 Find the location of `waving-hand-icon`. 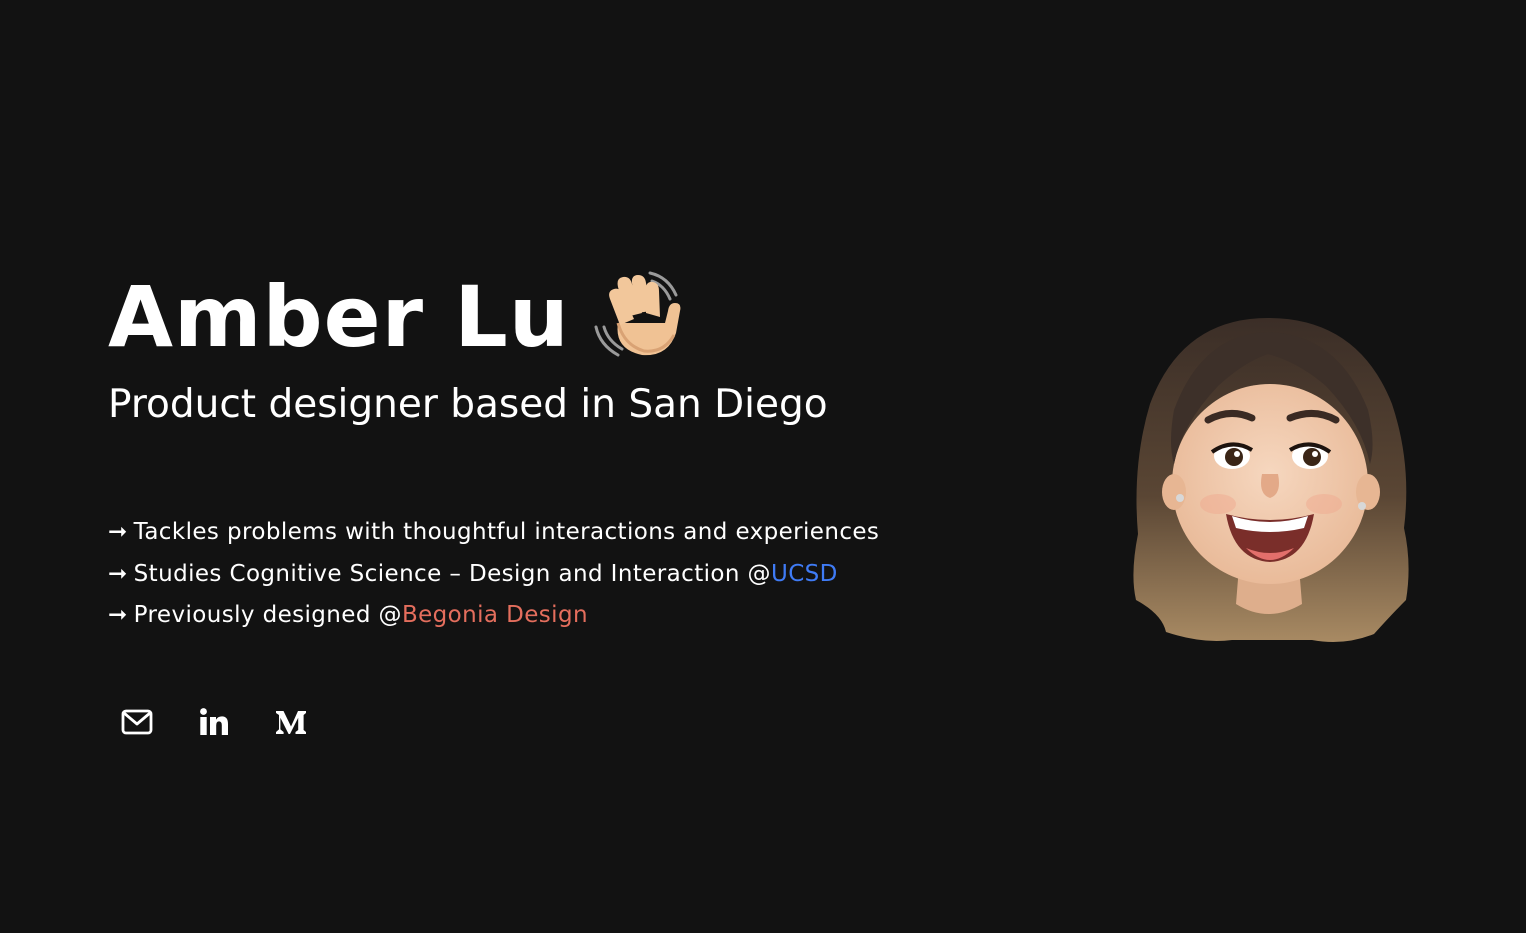

waving-hand-icon is located at coordinates (640, 315).